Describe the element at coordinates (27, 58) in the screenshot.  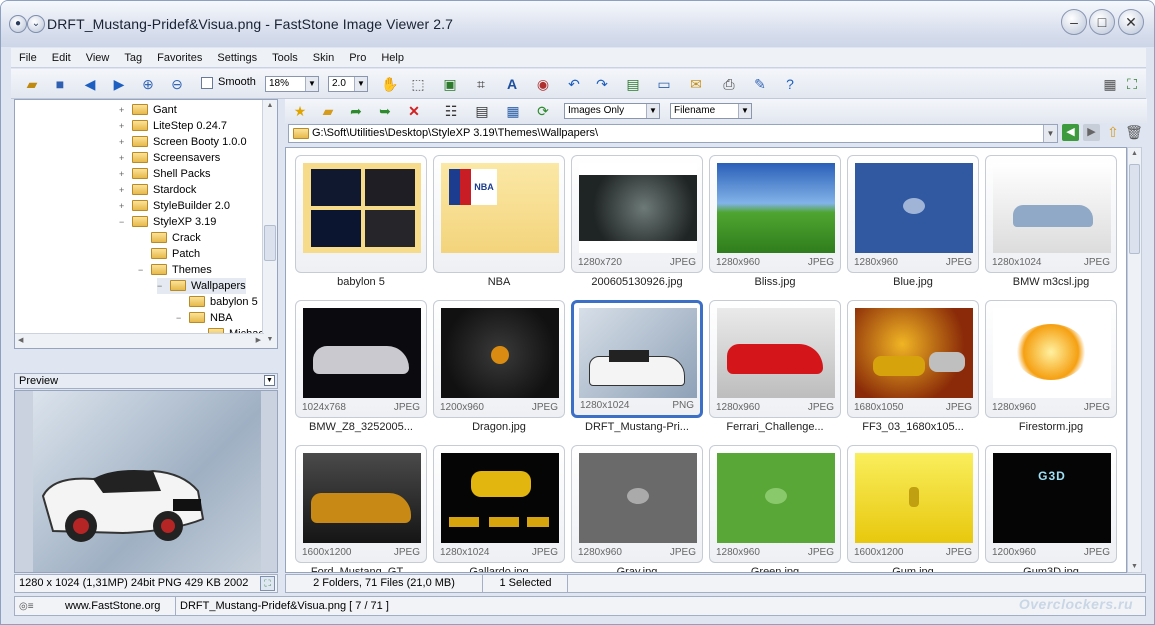
I see `menu-file: File` at that location.